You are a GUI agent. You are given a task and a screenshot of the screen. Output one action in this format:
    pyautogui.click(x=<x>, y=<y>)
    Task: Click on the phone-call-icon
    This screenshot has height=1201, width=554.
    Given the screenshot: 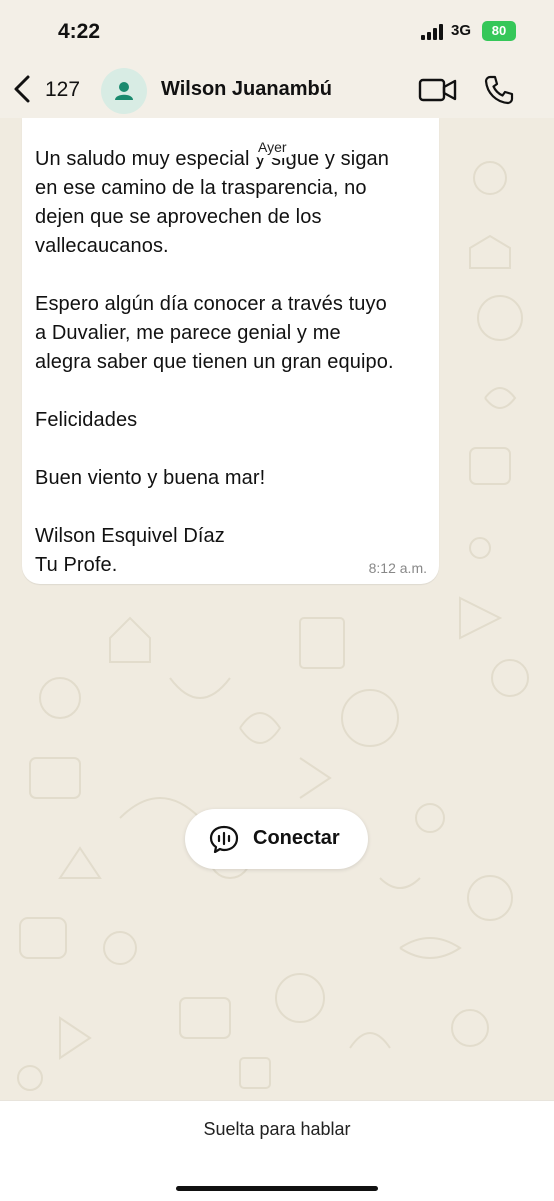 What is the action you would take?
    pyautogui.click(x=499, y=90)
    